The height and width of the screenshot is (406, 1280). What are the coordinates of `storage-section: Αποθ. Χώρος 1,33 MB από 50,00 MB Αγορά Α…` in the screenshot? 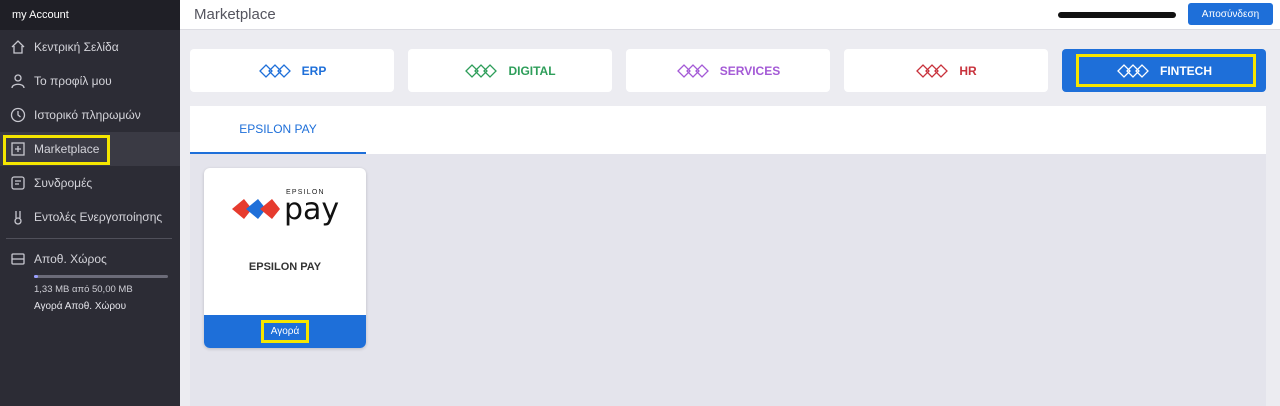 It's located at (90, 278).